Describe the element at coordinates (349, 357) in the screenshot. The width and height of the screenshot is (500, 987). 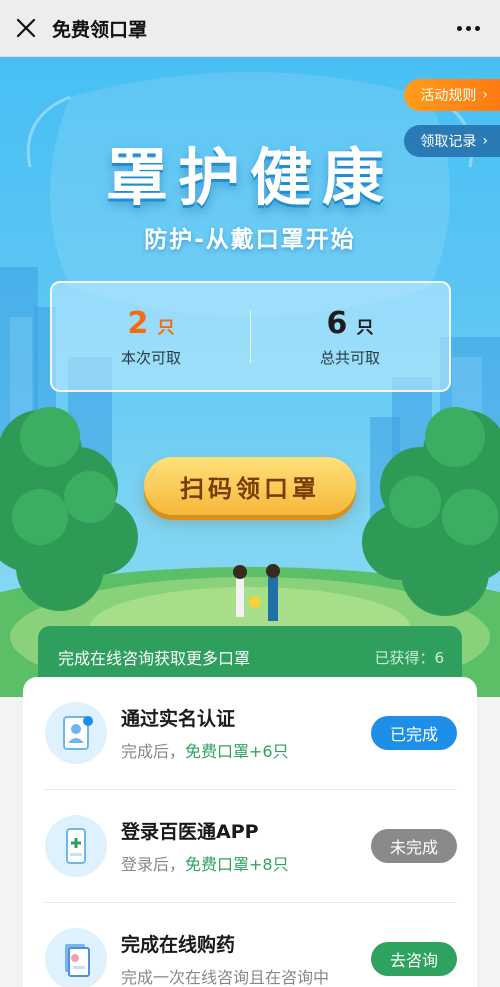
I see `total-label: 总共可取` at that location.